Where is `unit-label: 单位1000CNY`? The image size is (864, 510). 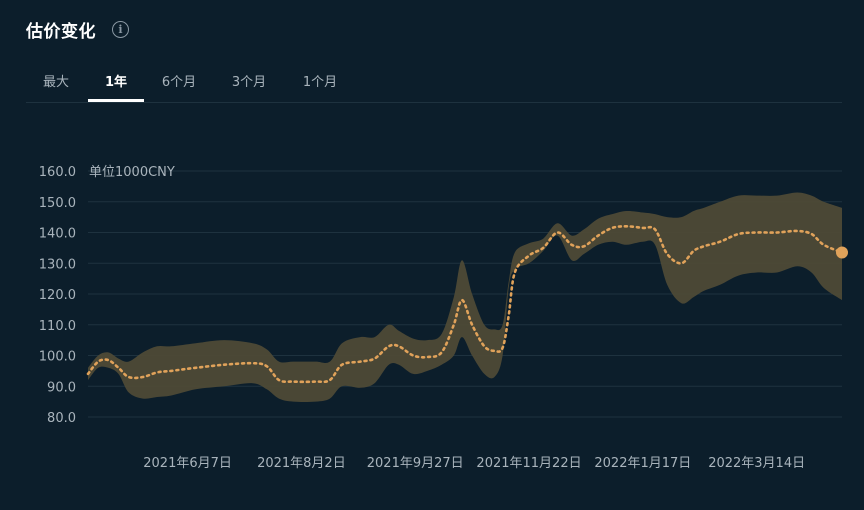 unit-label: 单位1000CNY is located at coordinates (132, 172).